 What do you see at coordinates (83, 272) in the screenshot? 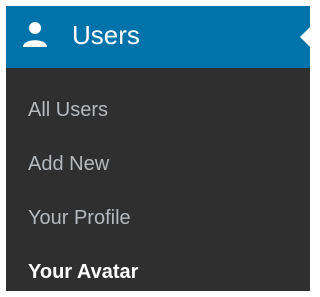
I see `submenu-item-your-avatar: Your Avatar` at bounding box center [83, 272].